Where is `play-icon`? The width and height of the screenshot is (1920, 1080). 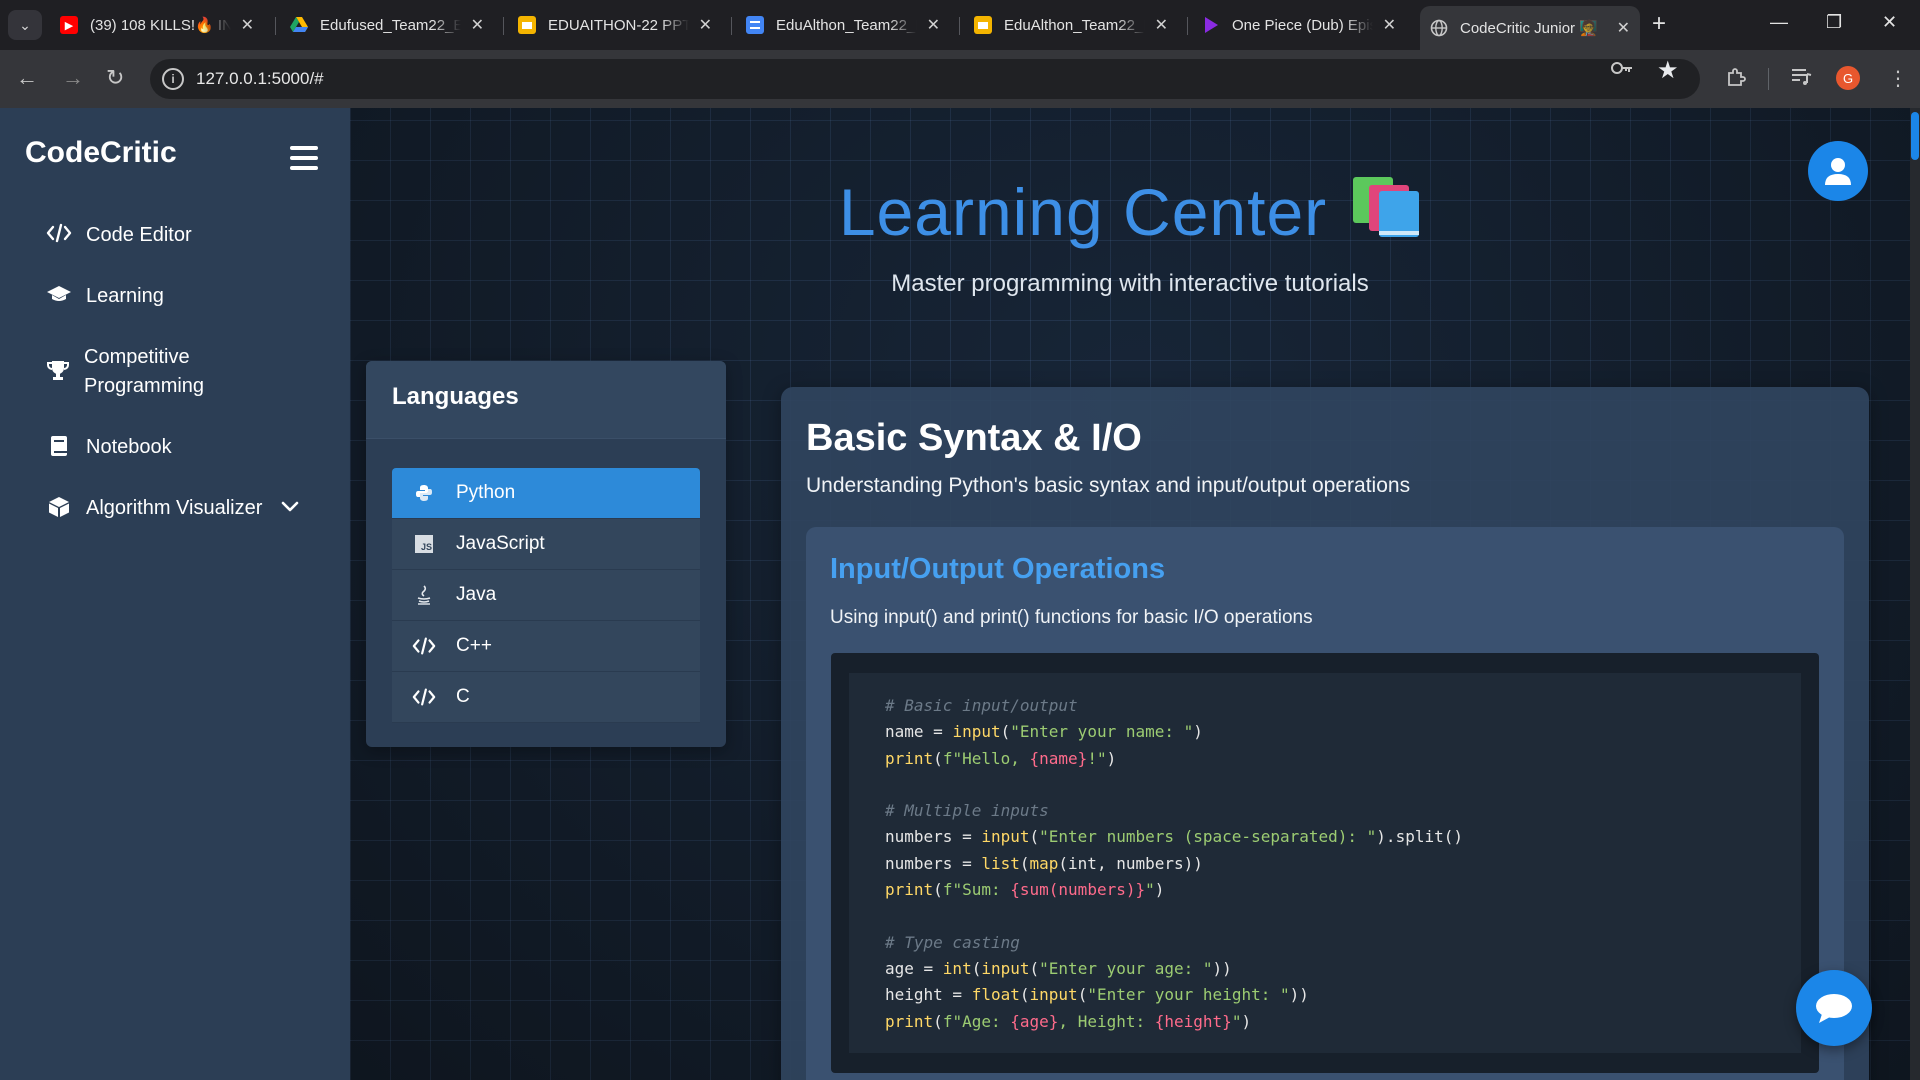 play-icon is located at coordinates (1211, 25).